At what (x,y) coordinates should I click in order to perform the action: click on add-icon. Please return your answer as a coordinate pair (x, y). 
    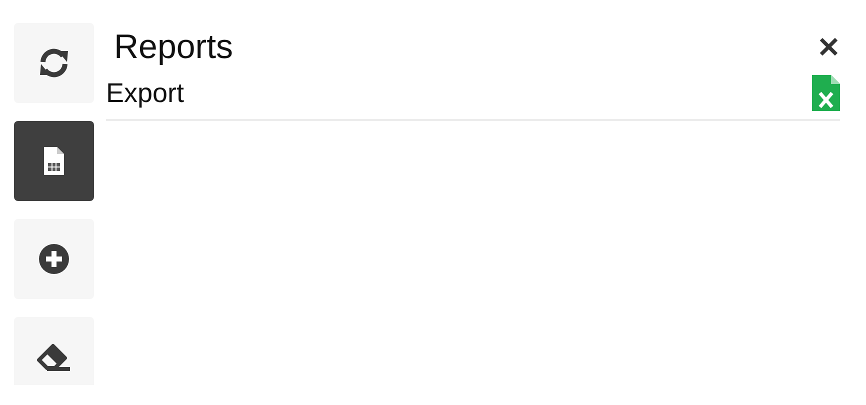
    Looking at the image, I should click on (54, 259).